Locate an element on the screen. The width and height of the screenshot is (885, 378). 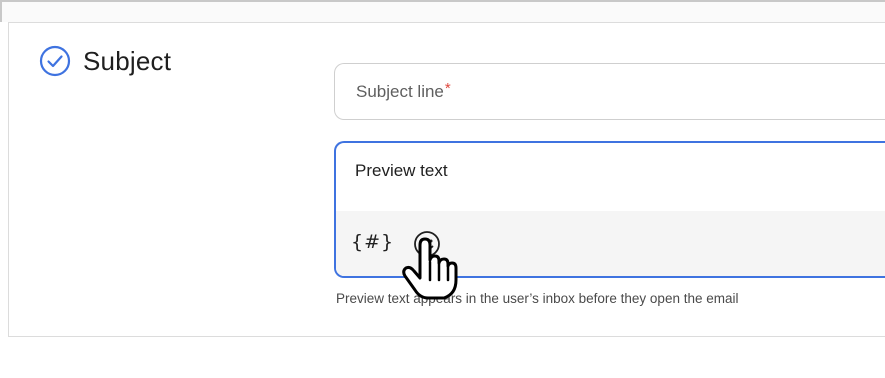
hand-pointer-icon is located at coordinates (429, 269).